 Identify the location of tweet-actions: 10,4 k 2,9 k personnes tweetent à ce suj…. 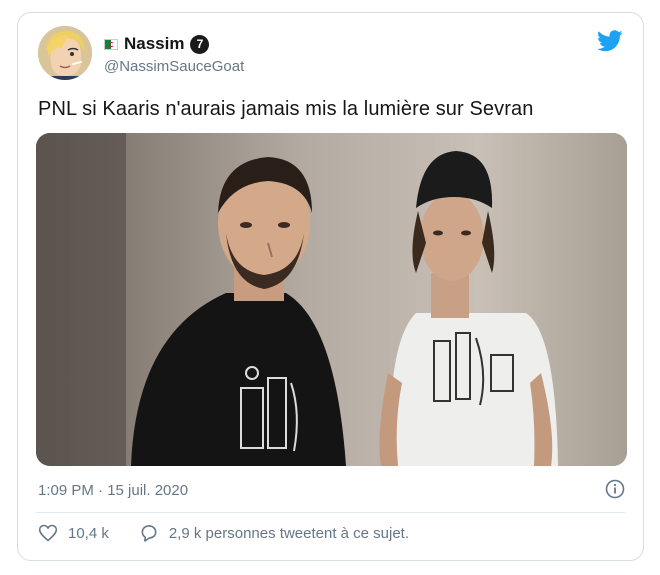
(223, 533).